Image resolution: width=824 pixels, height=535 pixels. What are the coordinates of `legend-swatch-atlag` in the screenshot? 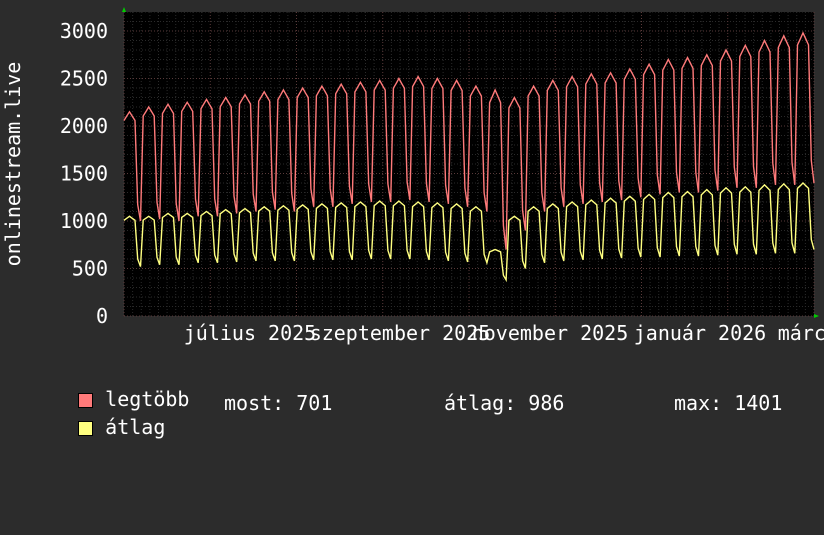 It's located at (86, 428).